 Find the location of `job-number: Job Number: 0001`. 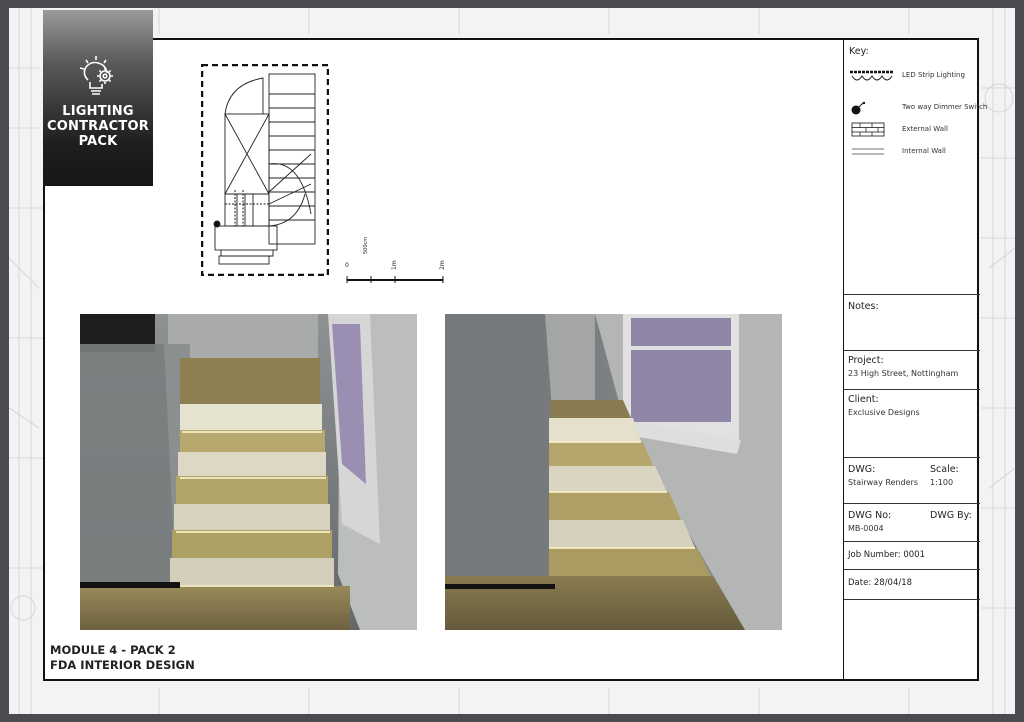

job-number: Job Number: 0001 is located at coordinates (886, 555).